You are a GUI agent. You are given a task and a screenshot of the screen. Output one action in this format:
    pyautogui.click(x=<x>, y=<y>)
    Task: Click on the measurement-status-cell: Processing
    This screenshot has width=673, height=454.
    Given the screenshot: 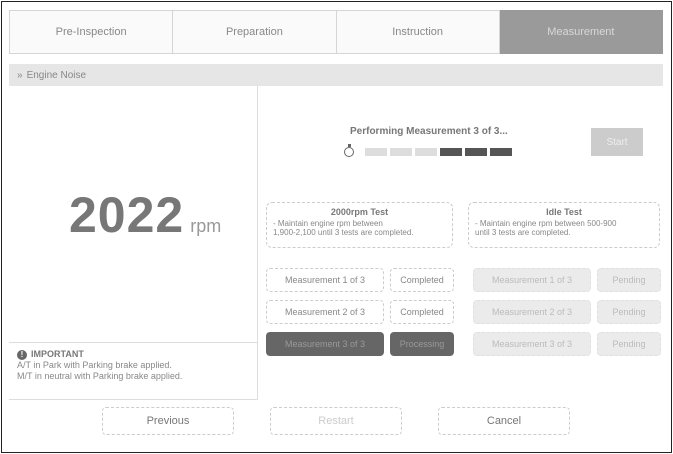 What is the action you would take?
    pyautogui.click(x=422, y=344)
    